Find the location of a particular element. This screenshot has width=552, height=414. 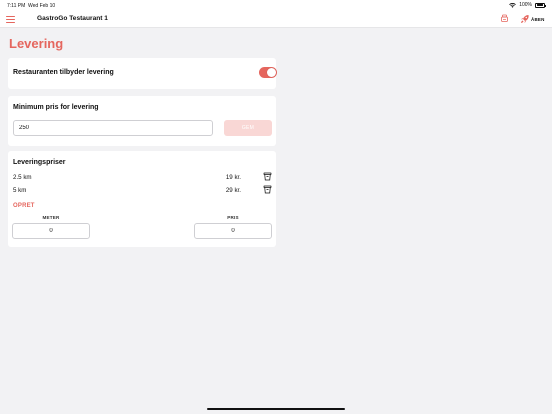

page-title: Levering is located at coordinates (36, 43).